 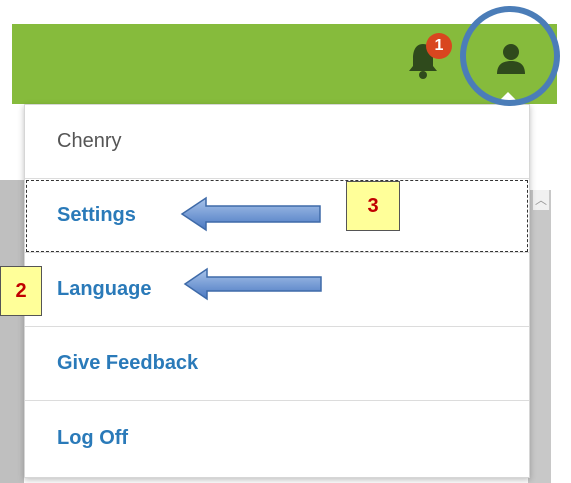 I want to click on callout-step-2: 2, so click(x=21, y=291).